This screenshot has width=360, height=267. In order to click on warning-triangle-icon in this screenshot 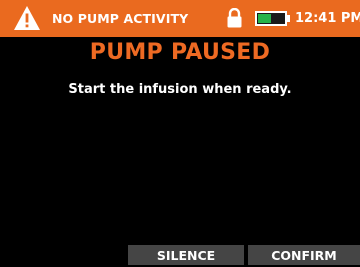, I will do `click(27, 18)`.